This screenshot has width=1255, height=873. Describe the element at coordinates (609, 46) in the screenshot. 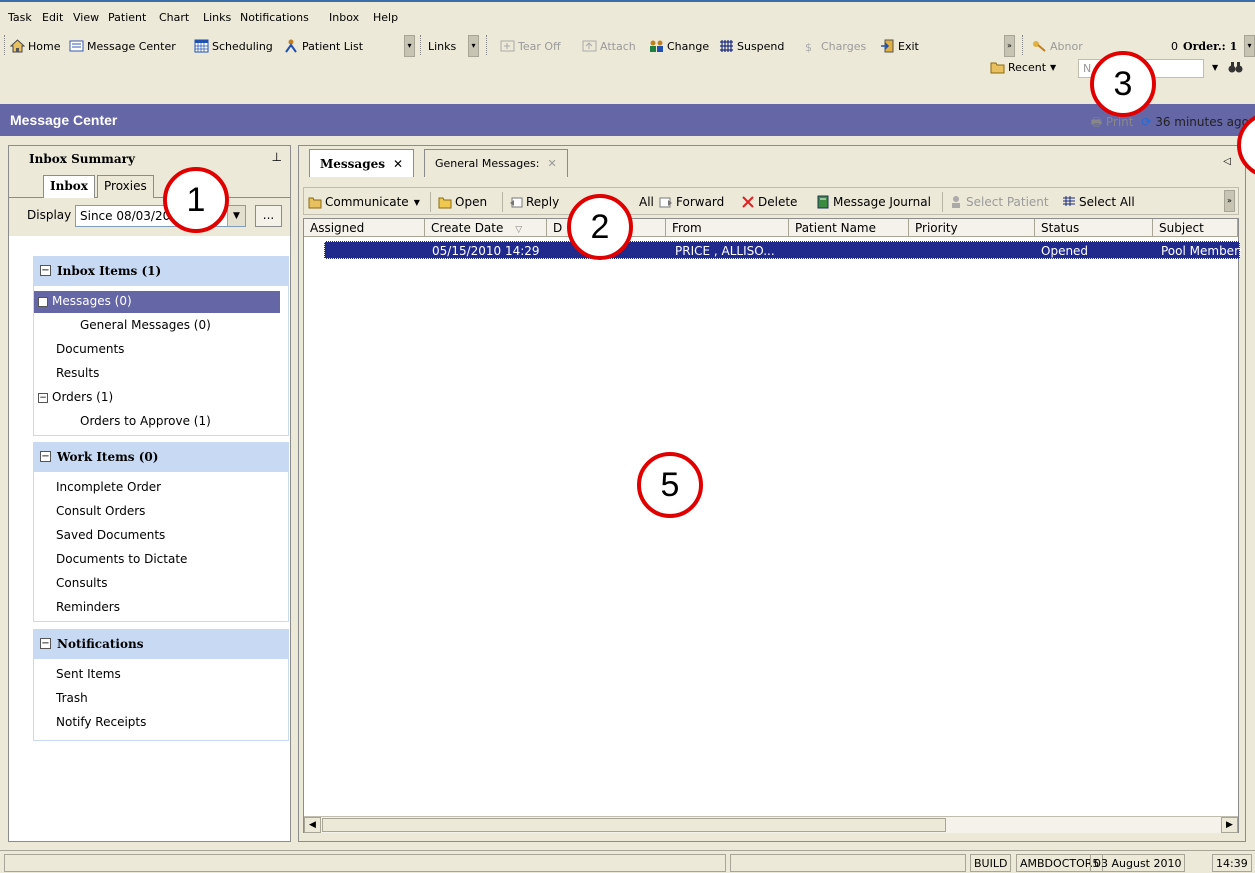

I see `attach-button: Attach` at that location.